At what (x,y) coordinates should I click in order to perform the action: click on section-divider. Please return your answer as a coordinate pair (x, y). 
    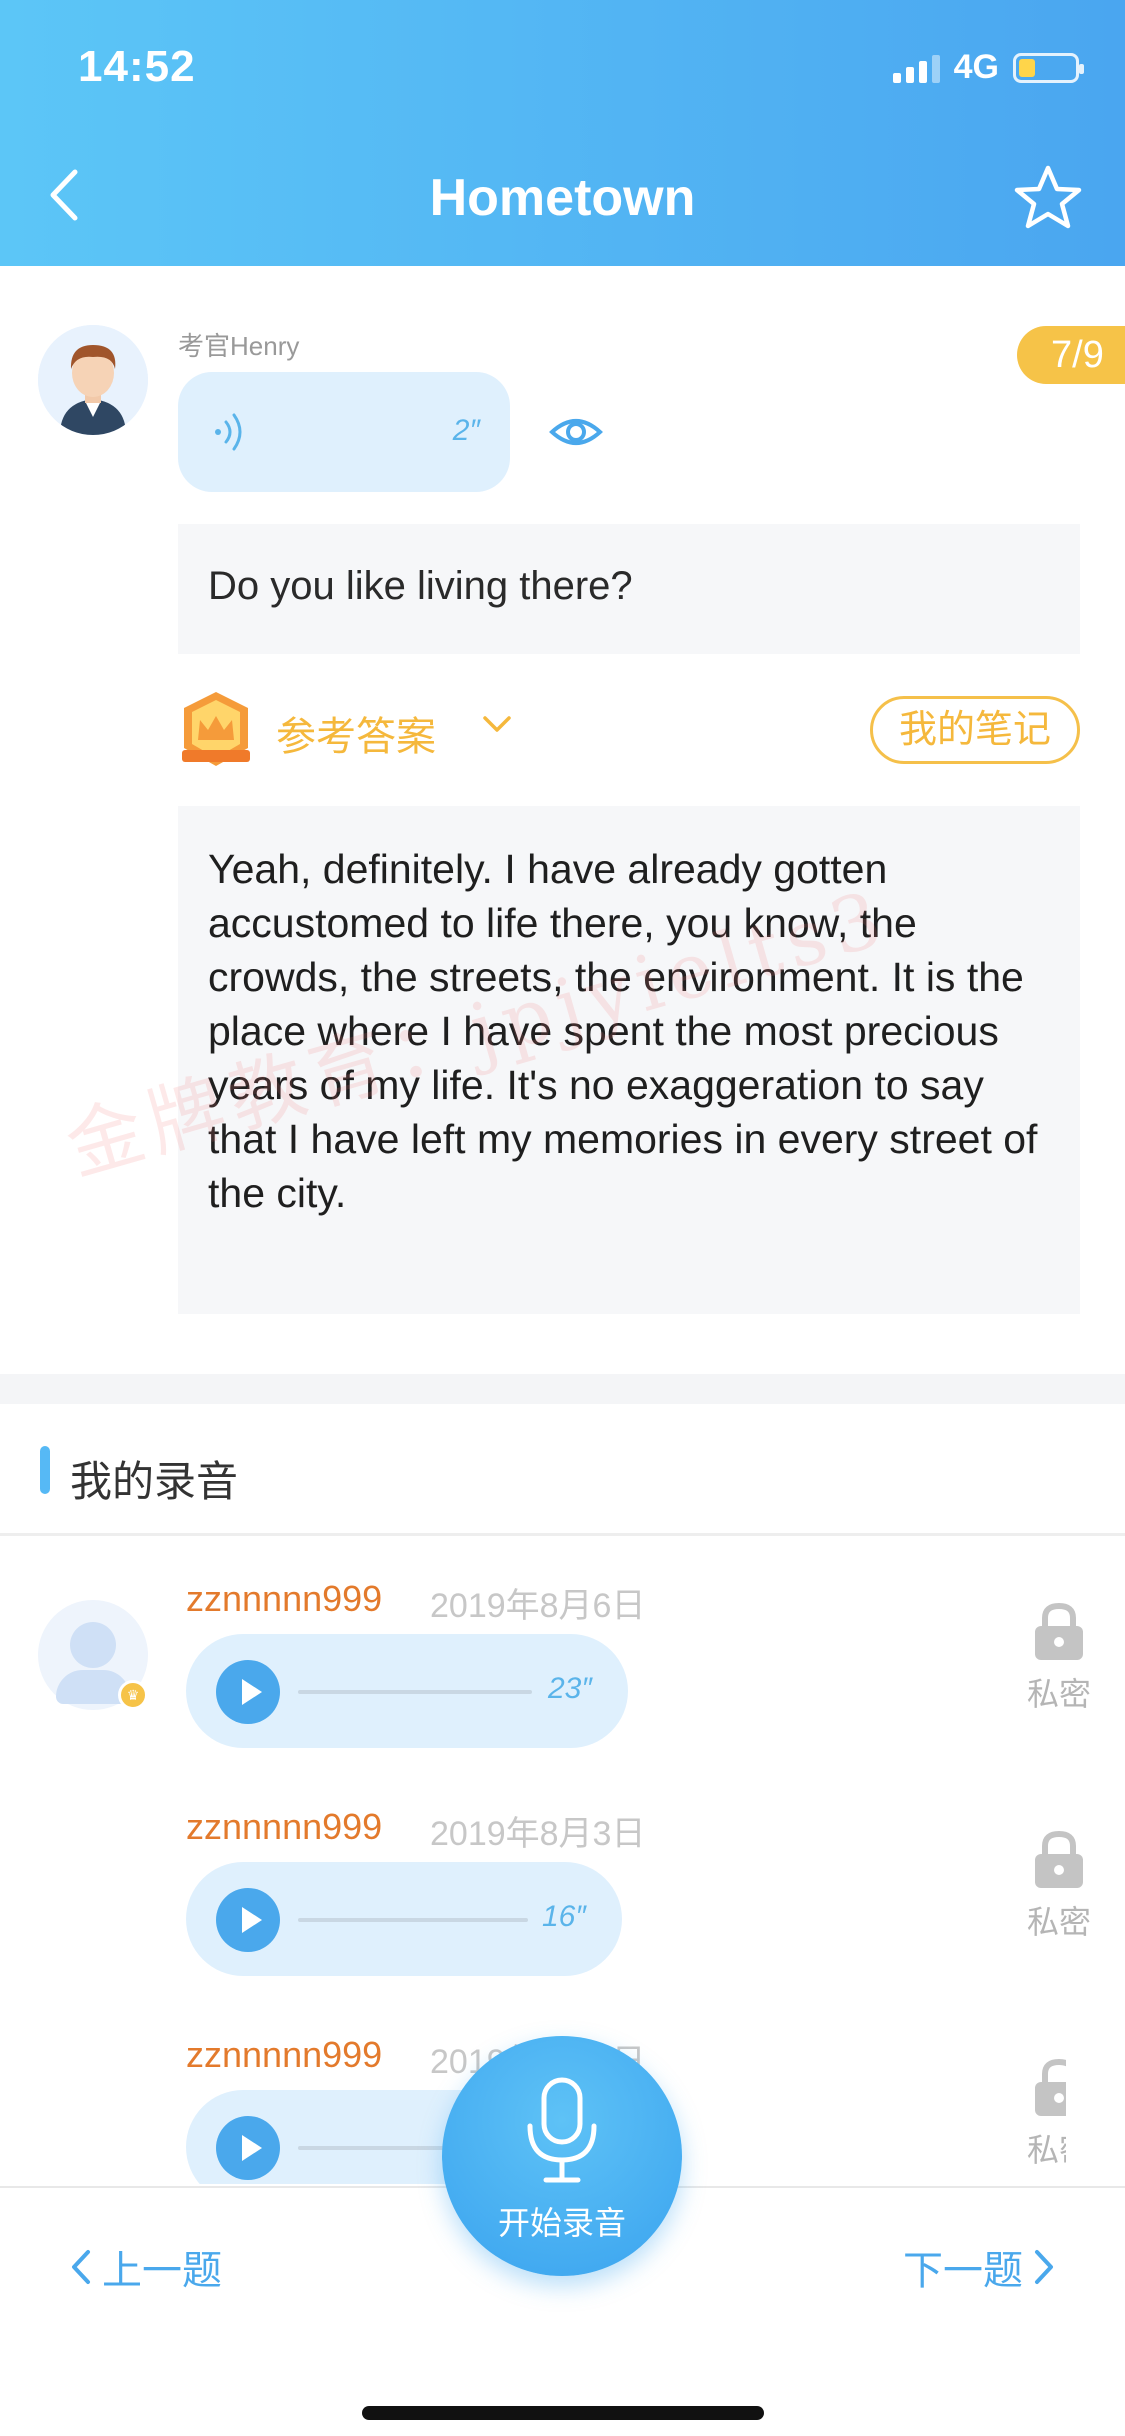
    Looking at the image, I should click on (562, 1389).